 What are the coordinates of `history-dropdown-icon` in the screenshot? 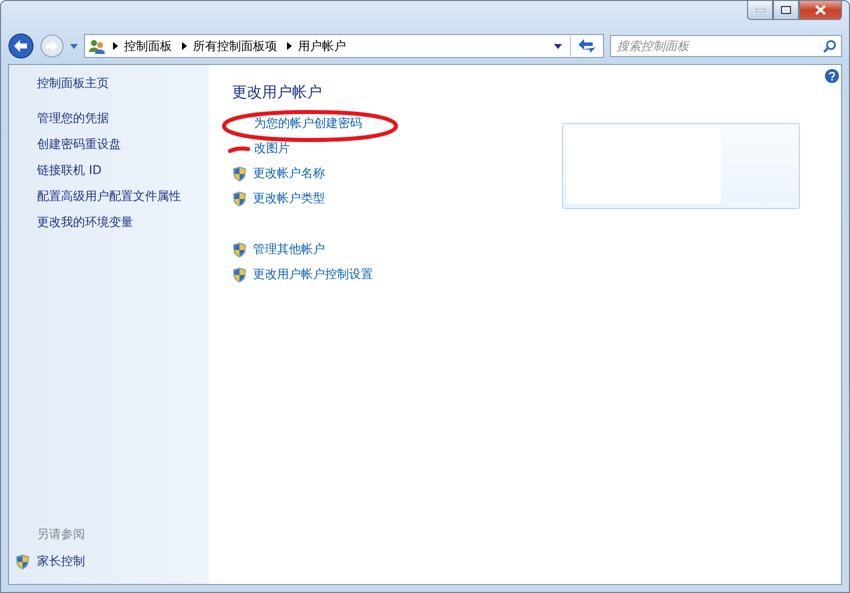 It's located at (74, 46).